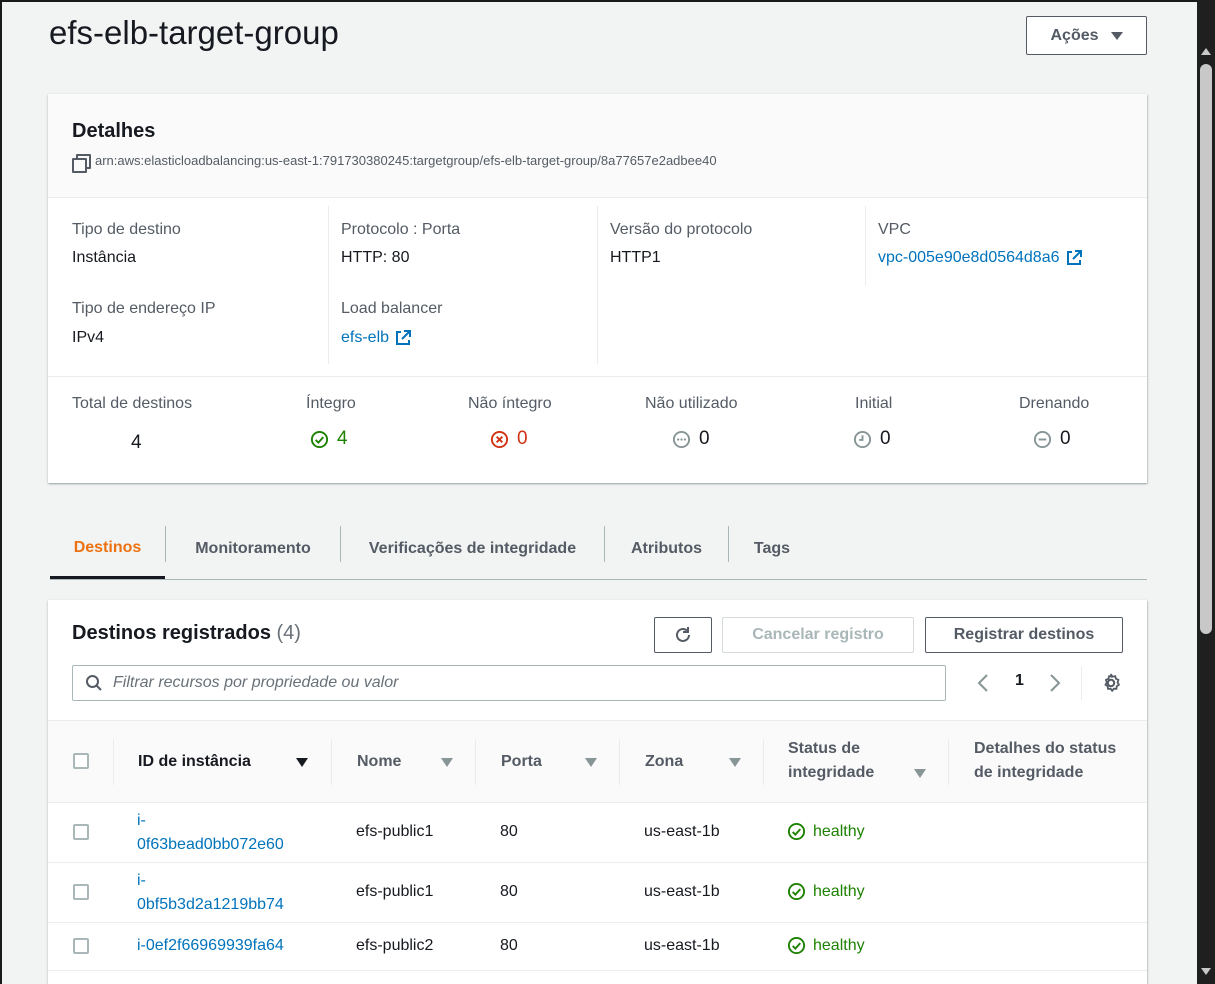  What do you see at coordinates (1206, 349) in the screenshot?
I see `scrollbar-thumb` at bounding box center [1206, 349].